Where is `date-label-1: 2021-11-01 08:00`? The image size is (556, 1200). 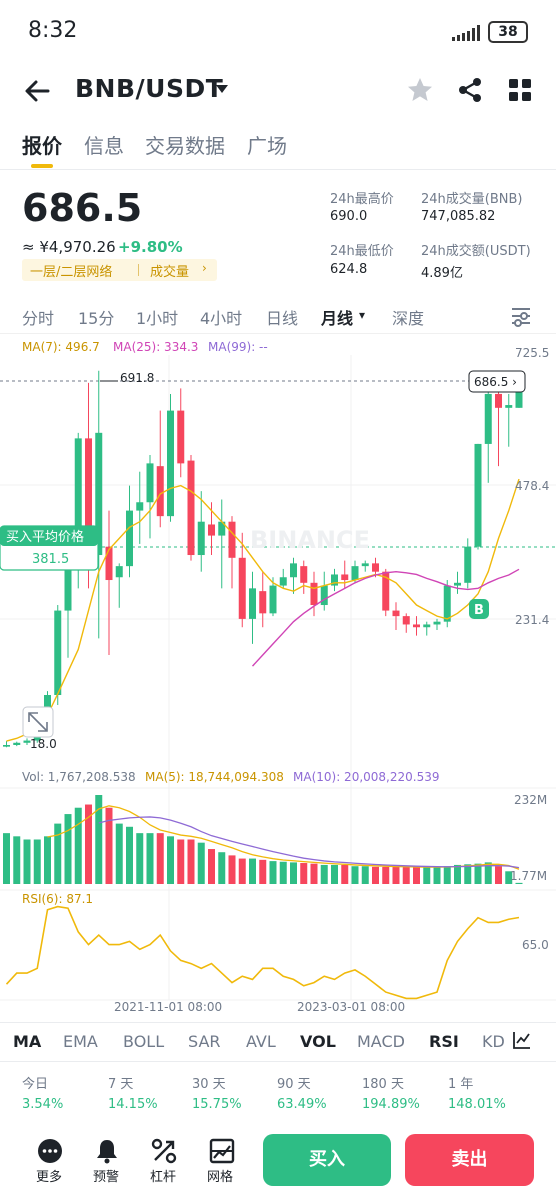 date-label-1: 2021-11-01 08:00 is located at coordinates (168, 1007).